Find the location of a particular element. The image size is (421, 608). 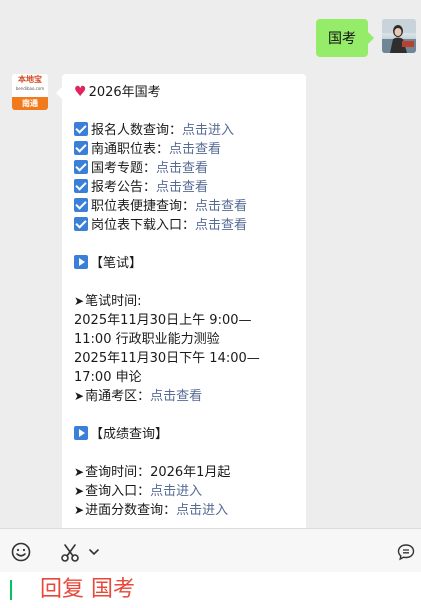

link-action: 点击进入 is located at coordinates (208, 130).